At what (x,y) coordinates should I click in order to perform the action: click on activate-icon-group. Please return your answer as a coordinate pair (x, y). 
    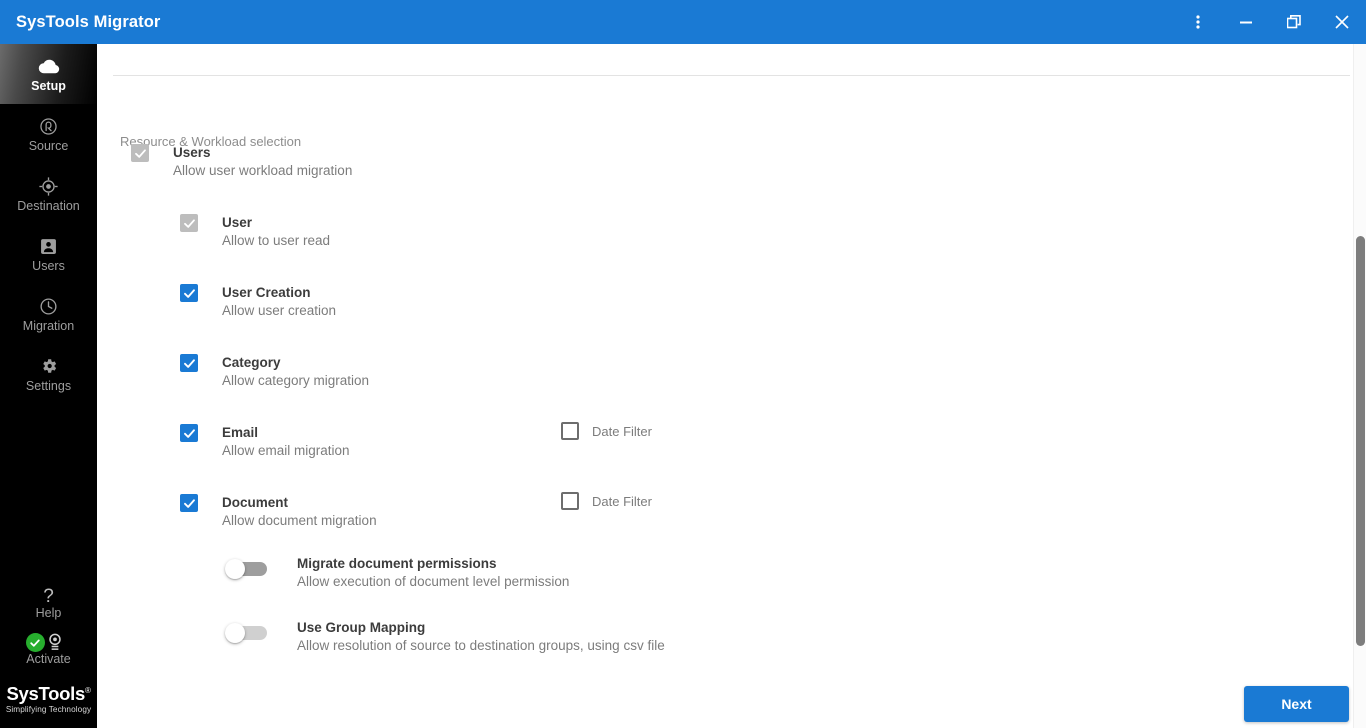
    Looking at the image, I should click on (49, 642).